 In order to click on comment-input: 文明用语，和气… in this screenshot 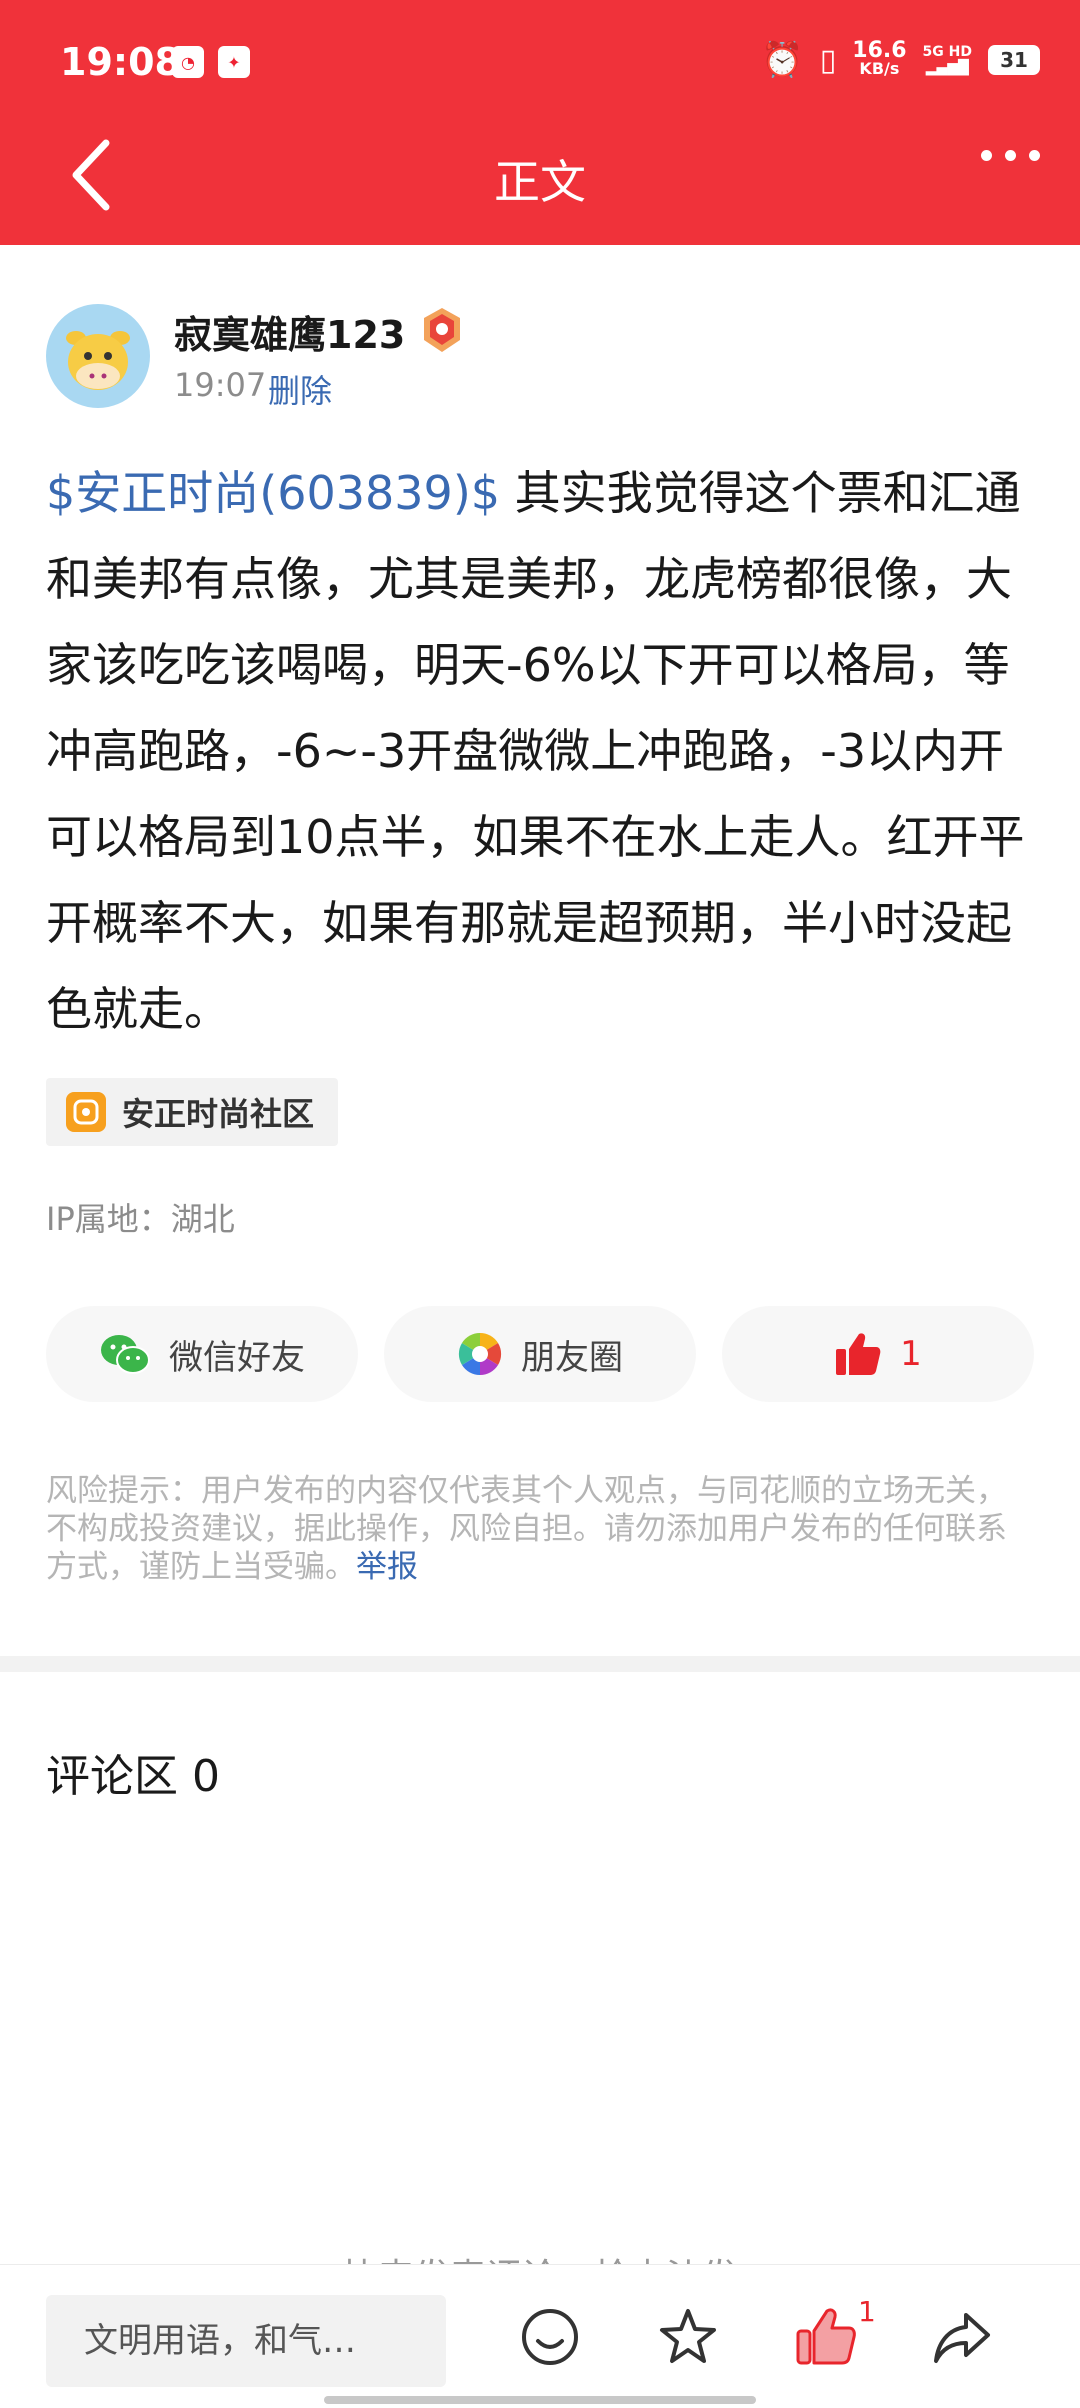, I will do `click(246, 2341)`.